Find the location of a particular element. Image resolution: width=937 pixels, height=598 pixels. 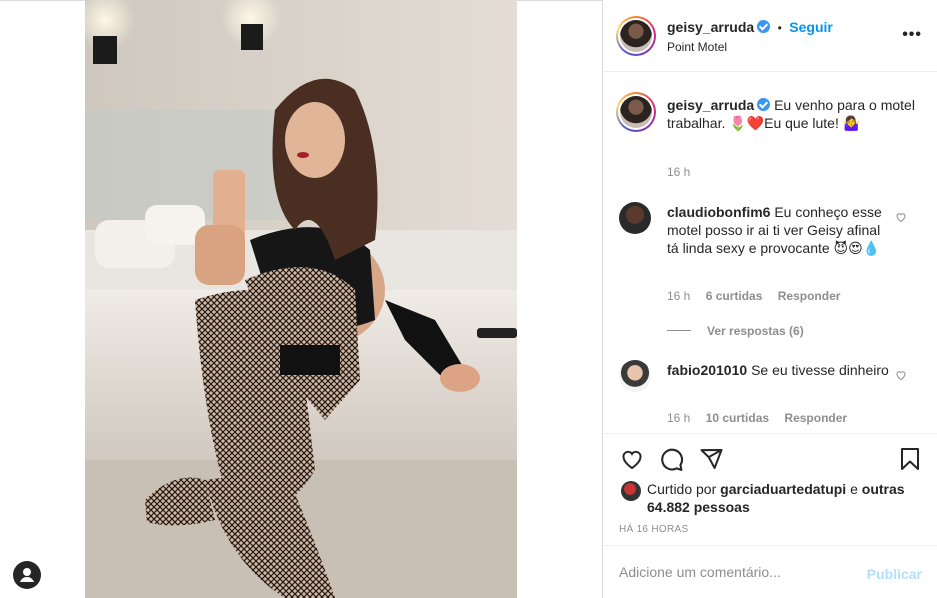

comment-body: fabio201010 Se eu tivesse dinheiro is located at coordinates (780, 370).